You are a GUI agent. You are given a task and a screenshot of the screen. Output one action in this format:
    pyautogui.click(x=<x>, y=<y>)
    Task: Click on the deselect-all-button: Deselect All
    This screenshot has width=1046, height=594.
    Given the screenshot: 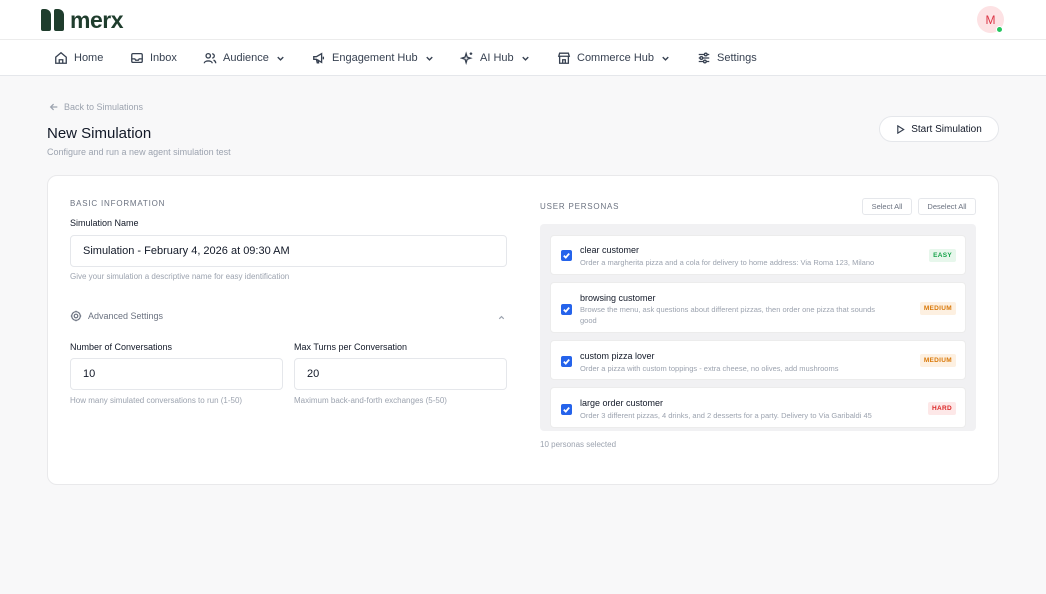 What is the action you would take?
    pyautogui.click(x=947, y=206)
    